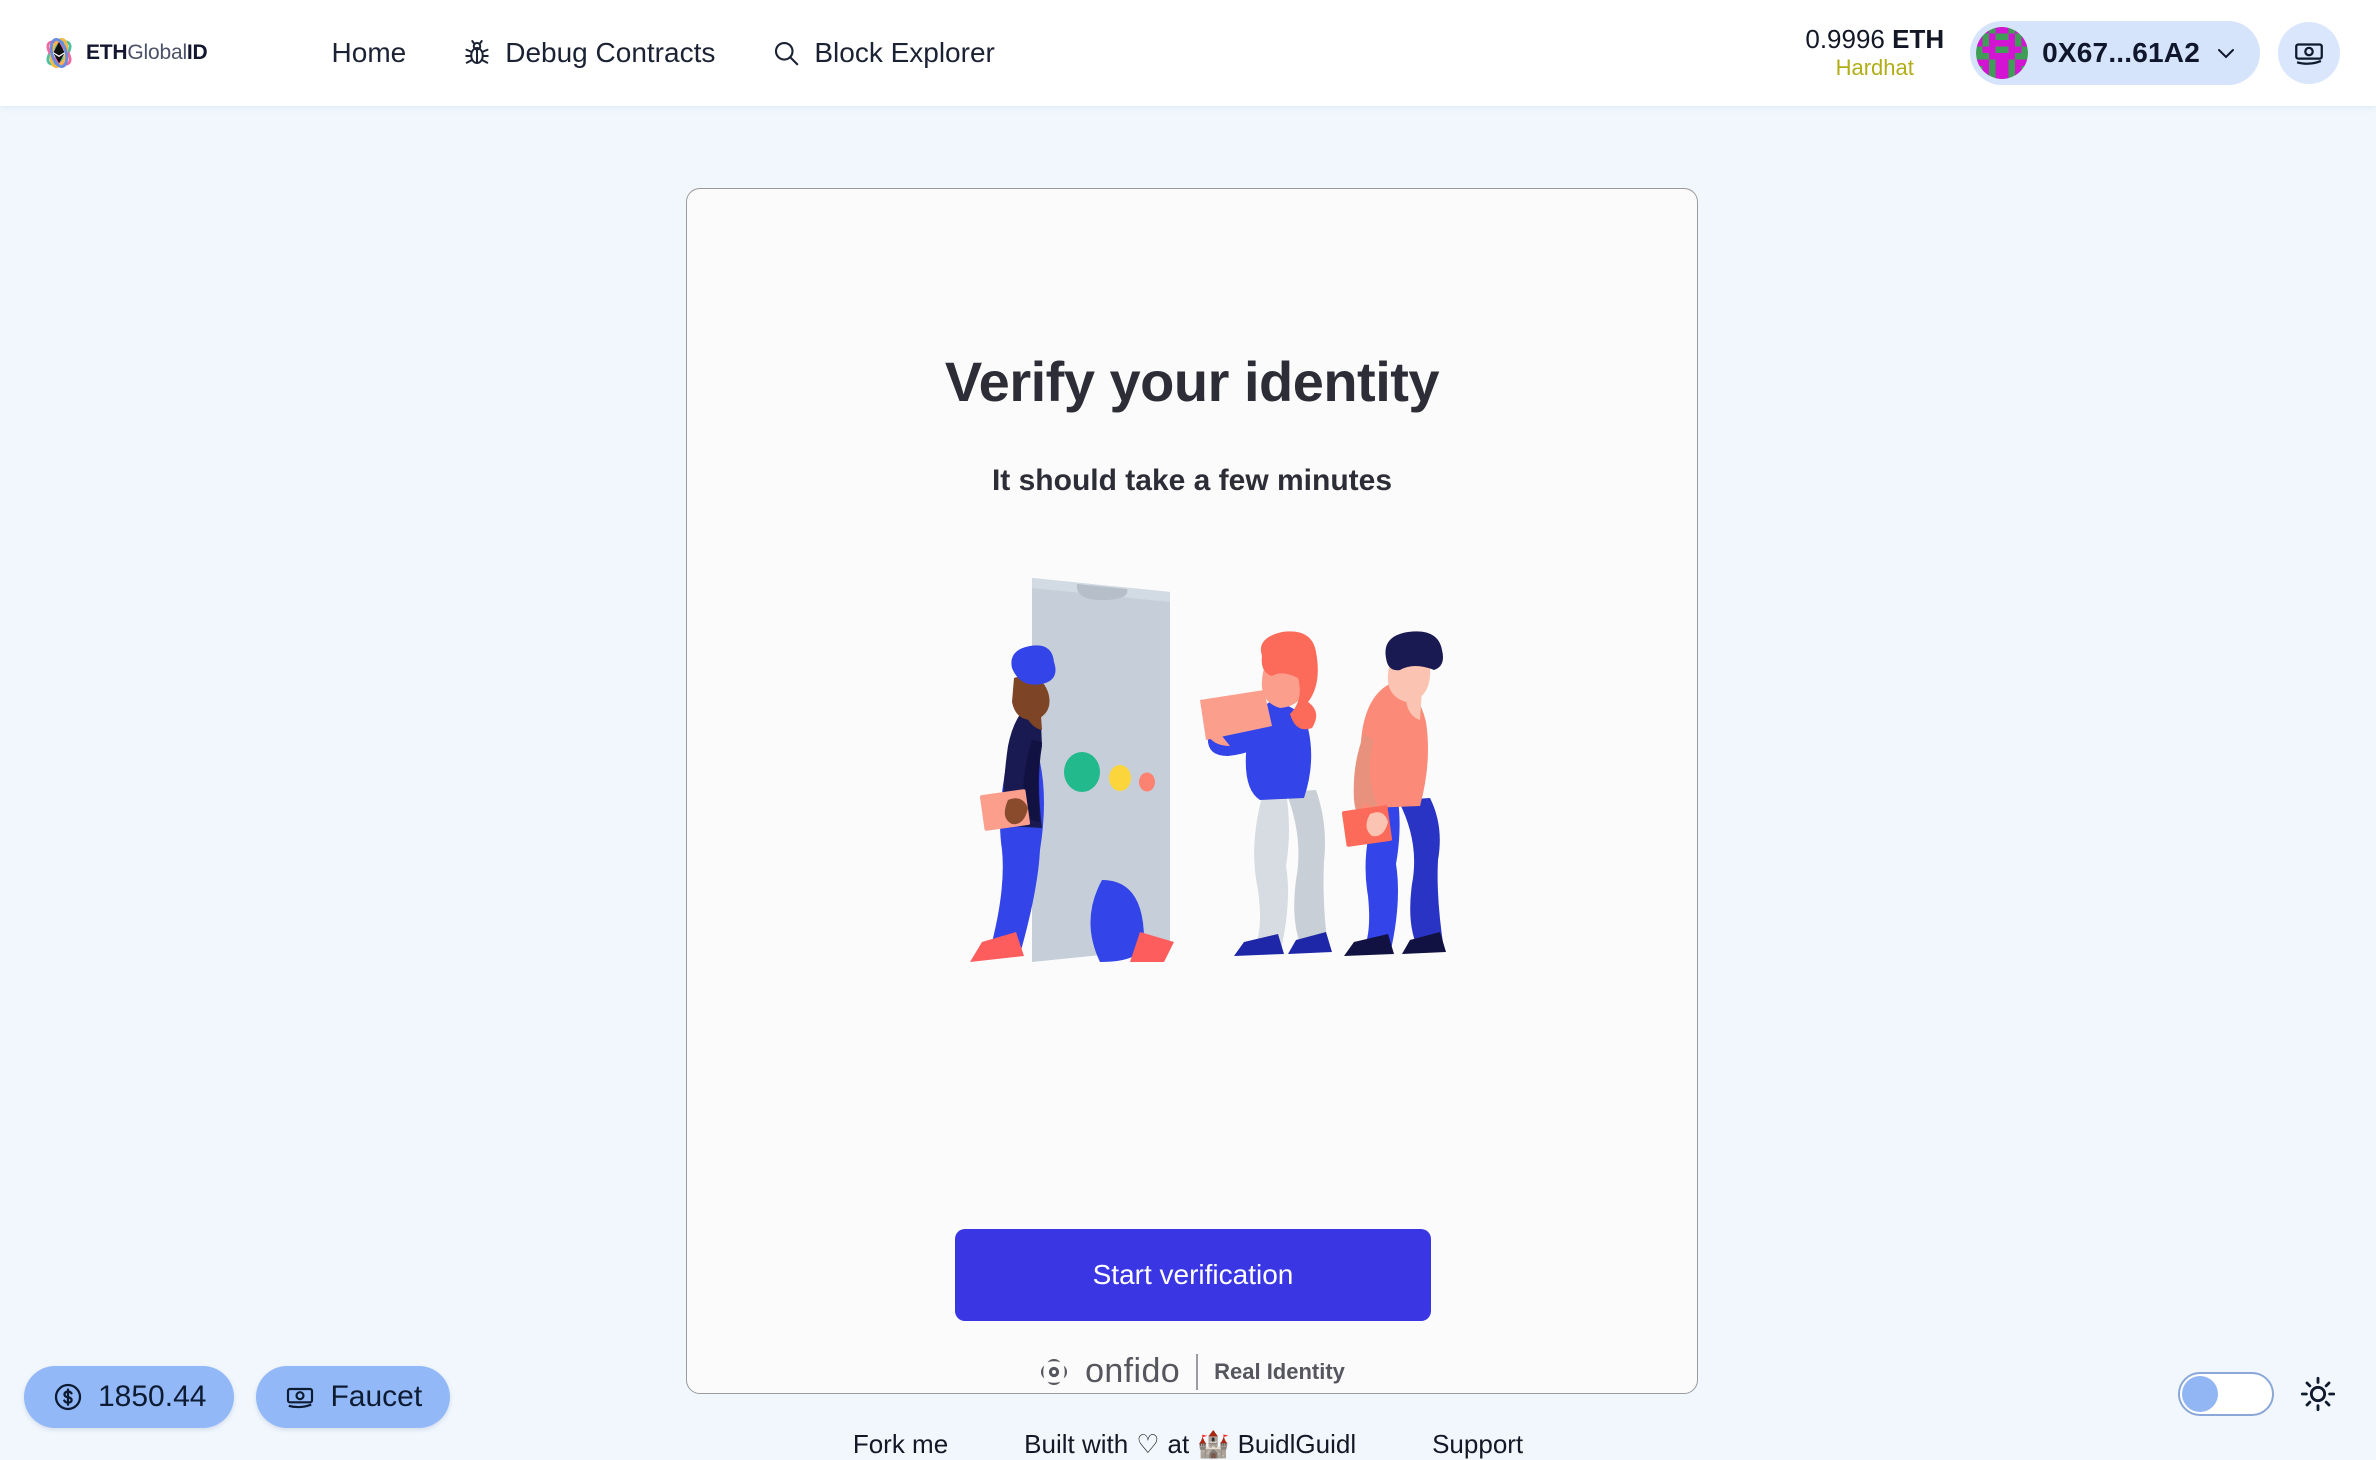 Image resolution: width=2376 pixels, height=1460 pixels. I want to click on bug-icon, so click(477, 53).